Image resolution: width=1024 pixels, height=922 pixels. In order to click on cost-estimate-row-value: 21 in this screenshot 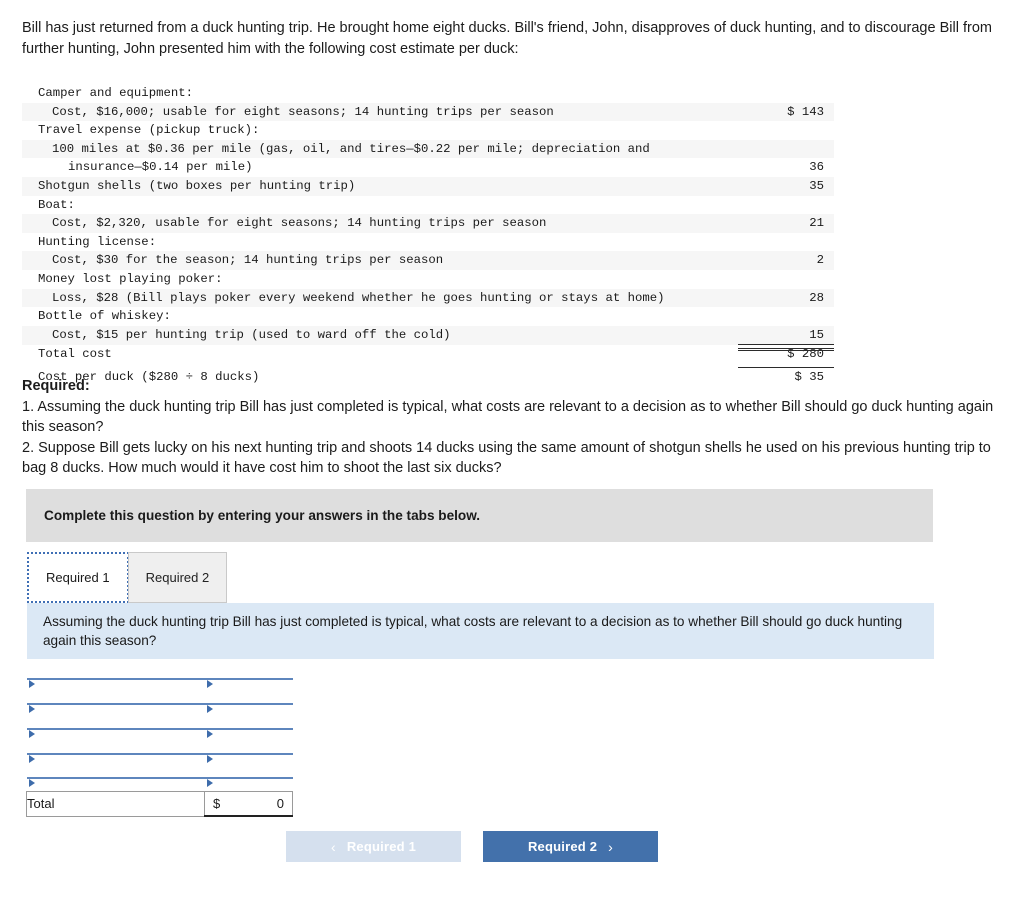, I will do `click(816, 223)`.